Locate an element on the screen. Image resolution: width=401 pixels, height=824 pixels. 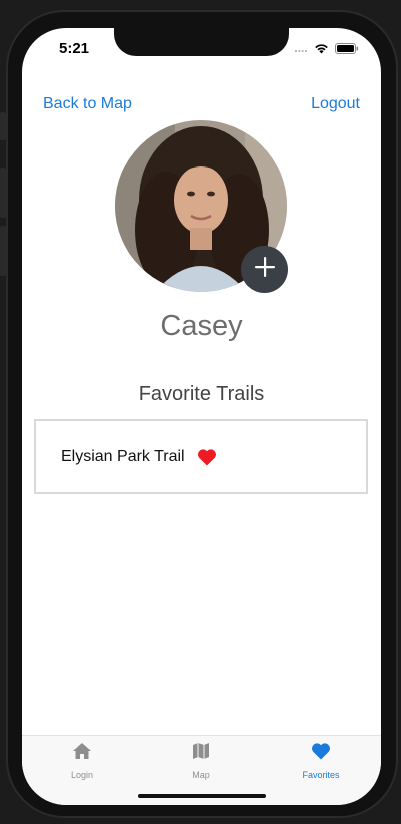
tab-label: Login is located at coordinates (82, 775).